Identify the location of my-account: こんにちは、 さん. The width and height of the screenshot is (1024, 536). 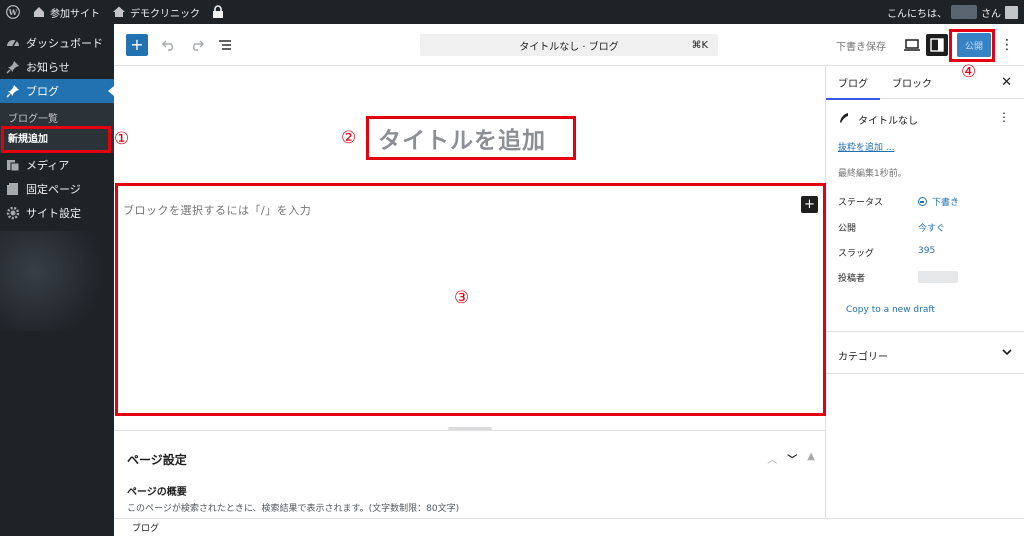
(955, 12).